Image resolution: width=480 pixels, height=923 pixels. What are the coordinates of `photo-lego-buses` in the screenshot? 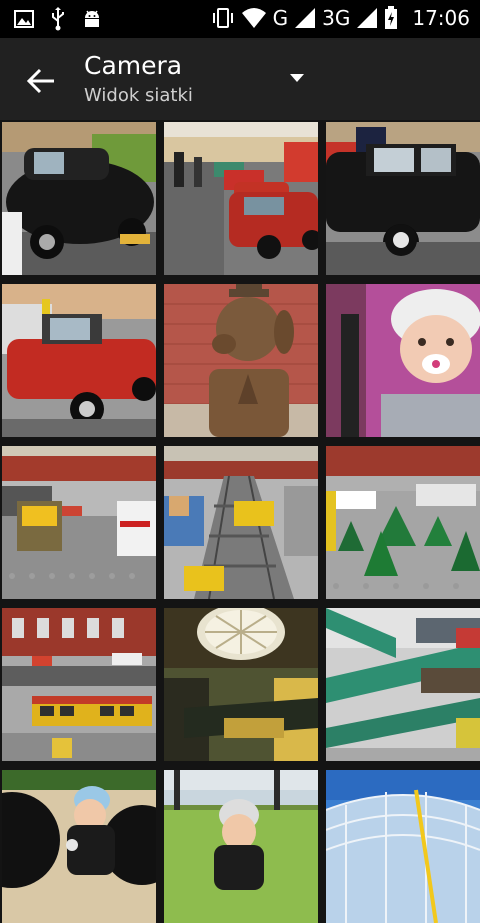 It's located at (79, 684).